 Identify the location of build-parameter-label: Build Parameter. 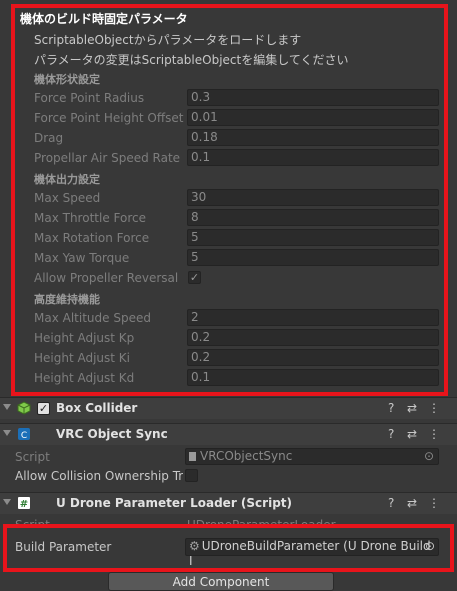
(63, 547).